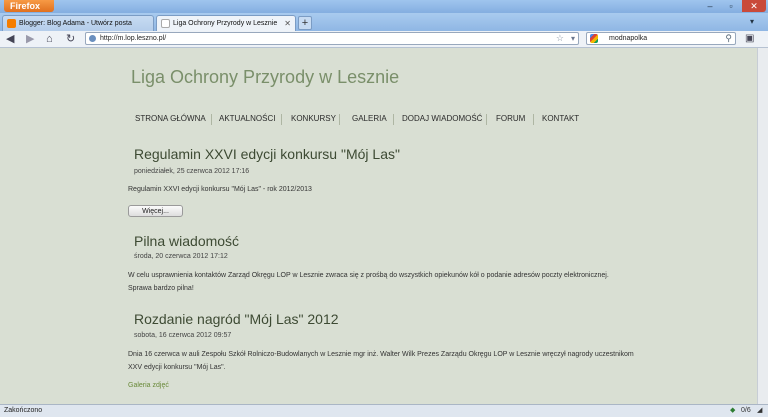 This screenshot has width=768, height=417. I want to click on search-engine-icon, so click(594, 38).